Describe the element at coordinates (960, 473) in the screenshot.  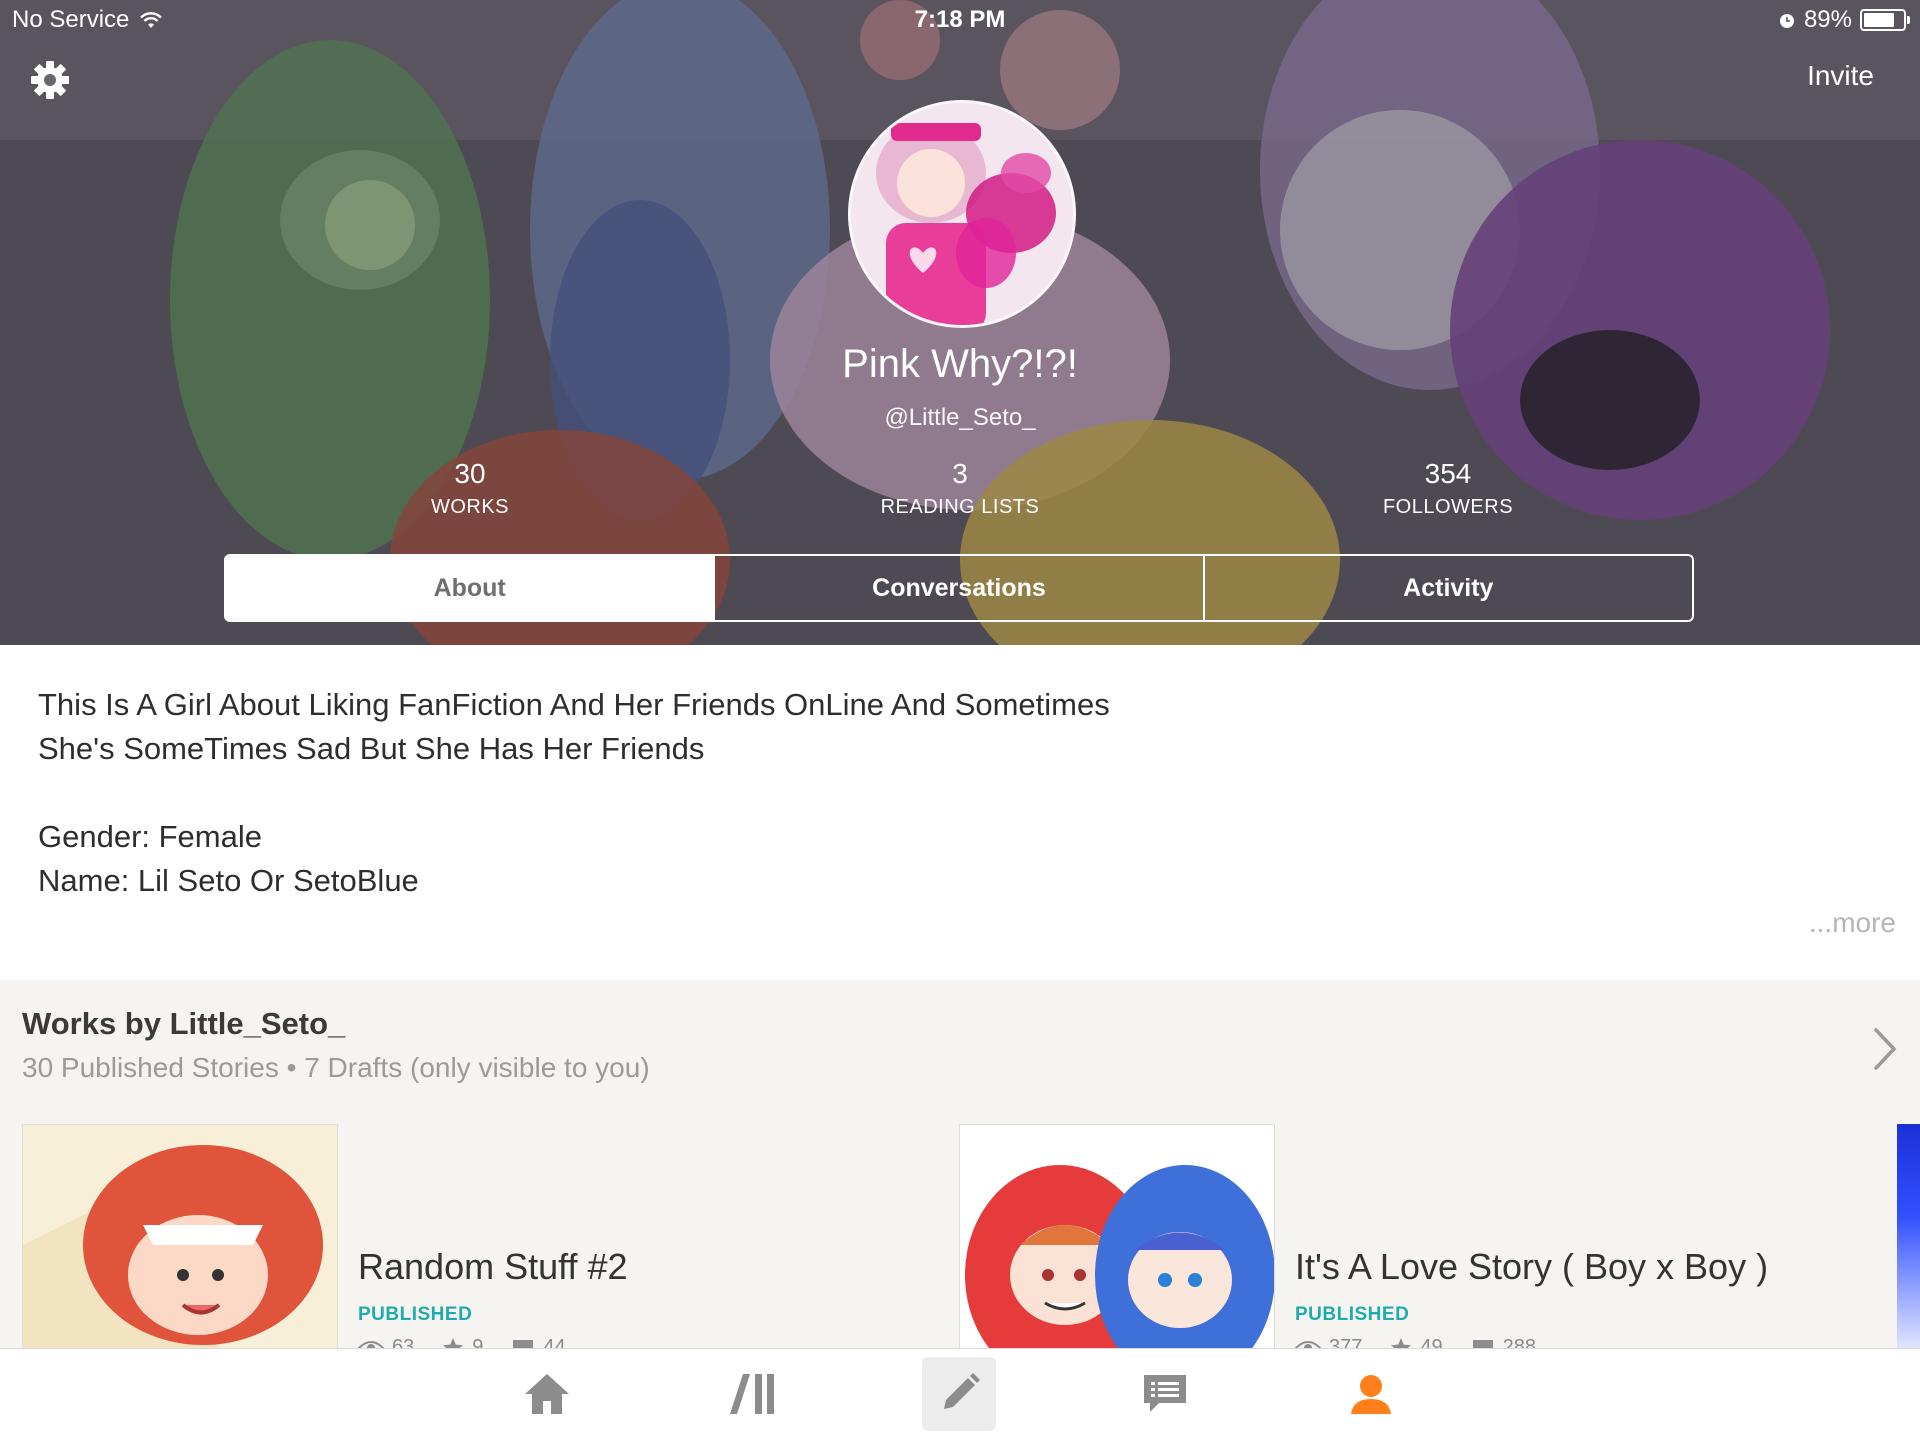
I see `stat-reading-lists-value: 3` at that location.